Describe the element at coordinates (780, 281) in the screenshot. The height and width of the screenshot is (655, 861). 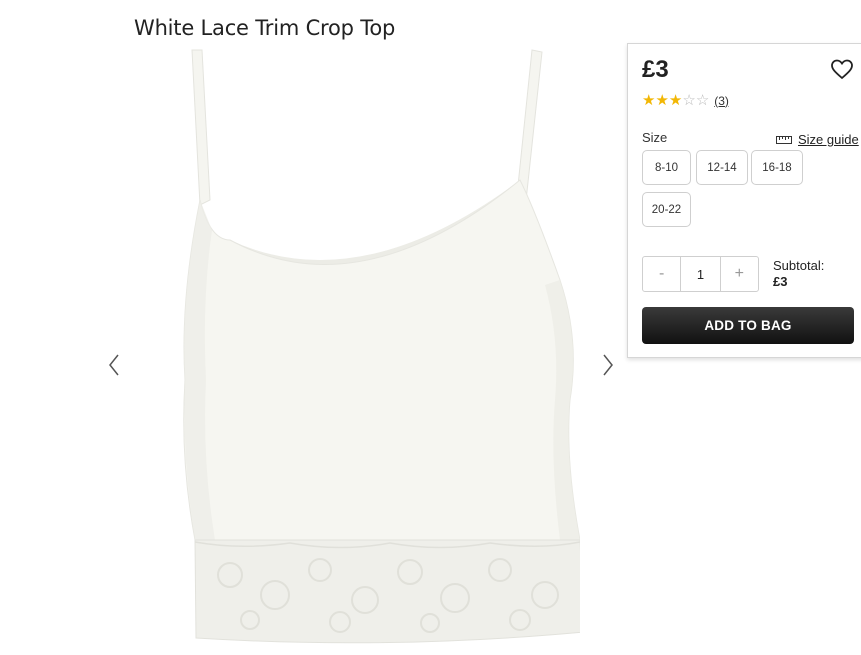
I see `subtotal-value: £3` at that location.